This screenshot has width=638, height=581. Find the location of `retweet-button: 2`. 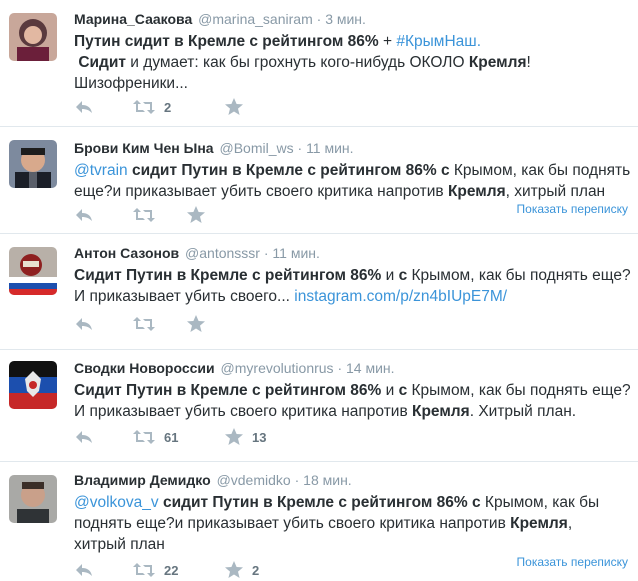

retweet-button: 2 is located at coordinates (178, 107).